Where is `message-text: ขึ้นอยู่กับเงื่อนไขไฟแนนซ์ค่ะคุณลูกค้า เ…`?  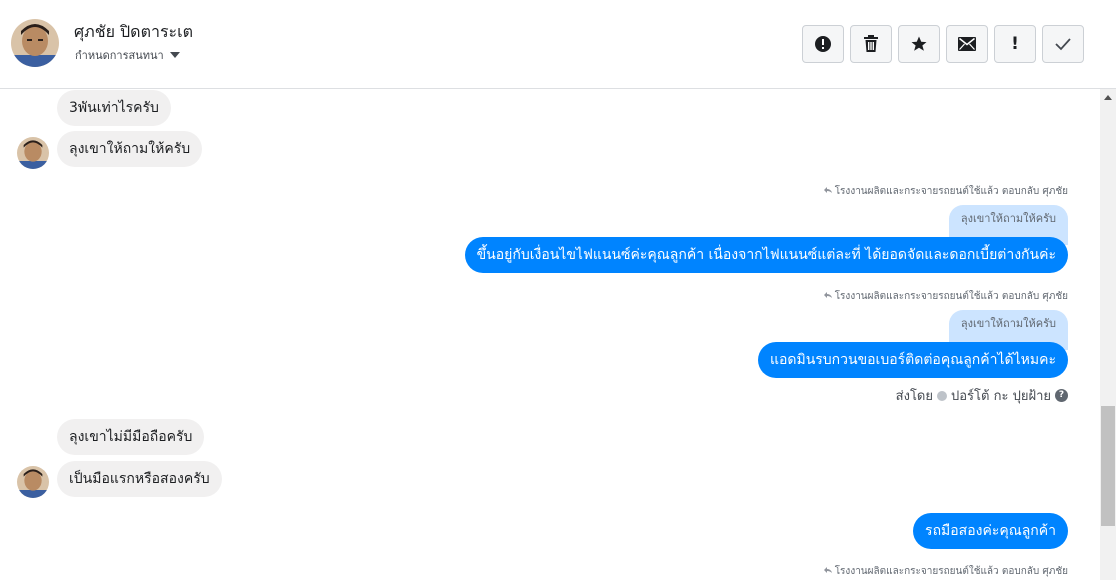 message-text: ขึ้นอยู่กับเงื่อนไขไฟแนนซ์ค่ะคุณลูกค้า เ… is located at coordinates (766, 255).